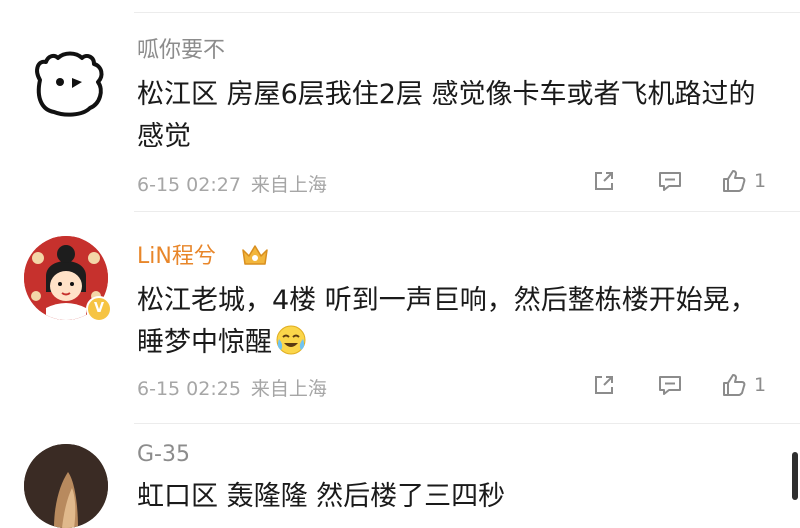 The height and width of the screenshot is (528, 800). What do you see at coordinates (189, 185) in the screenshot?
I see `comment-time: 6-15 02:27` at bounding box center [189, 185].